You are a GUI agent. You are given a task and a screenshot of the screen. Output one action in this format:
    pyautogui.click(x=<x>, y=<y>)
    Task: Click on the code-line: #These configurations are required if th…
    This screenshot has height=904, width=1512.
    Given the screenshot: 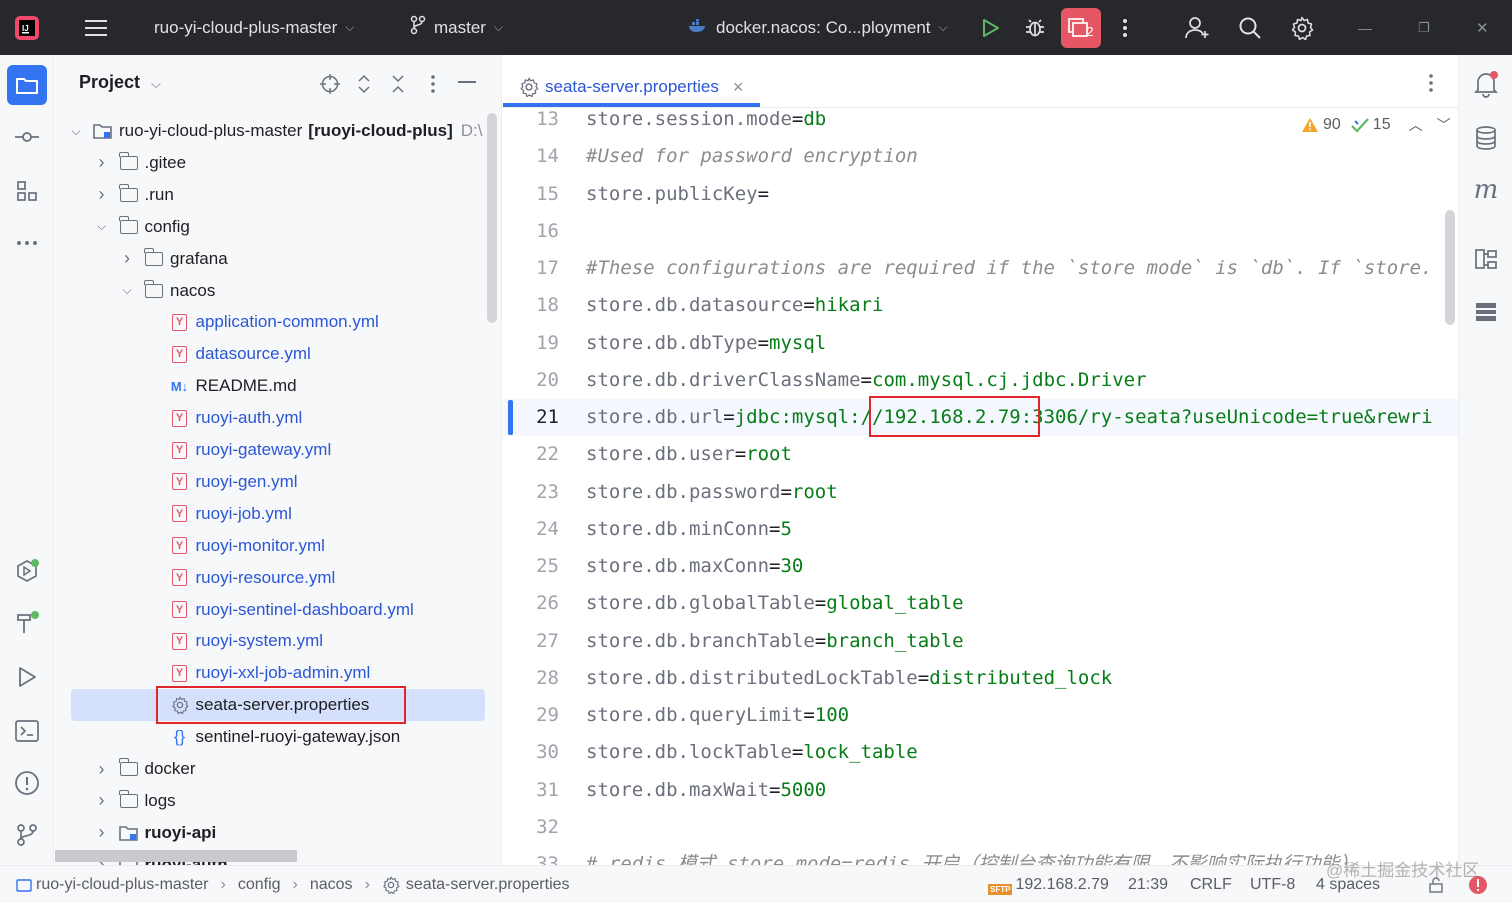 What is the action you would take?
    pyautogui.click(x=1009, y=268)
    